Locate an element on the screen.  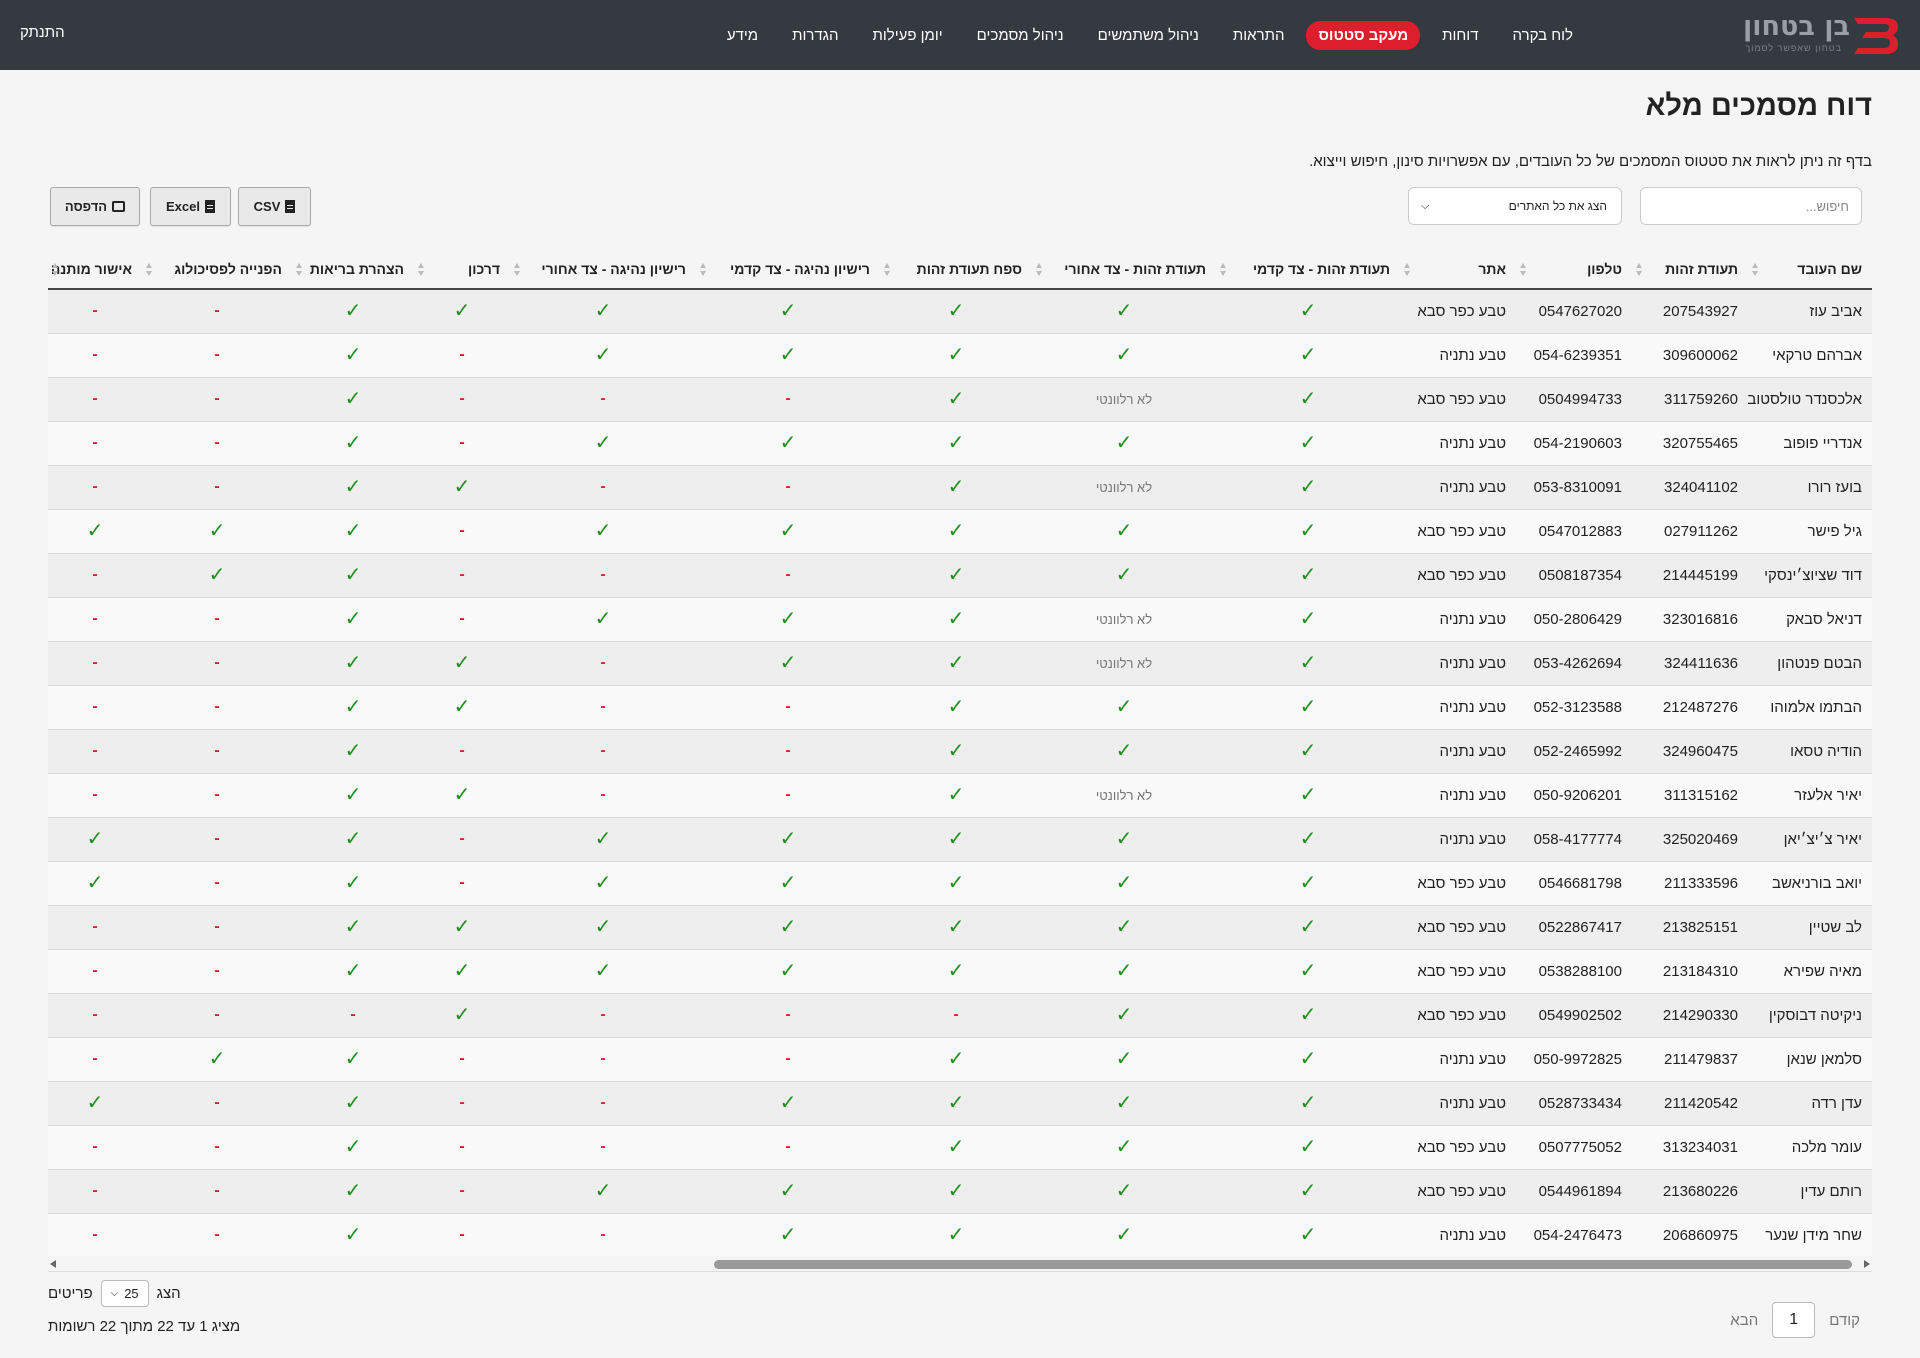
nav-item-8: מידע is located at coordinates (742, 35).